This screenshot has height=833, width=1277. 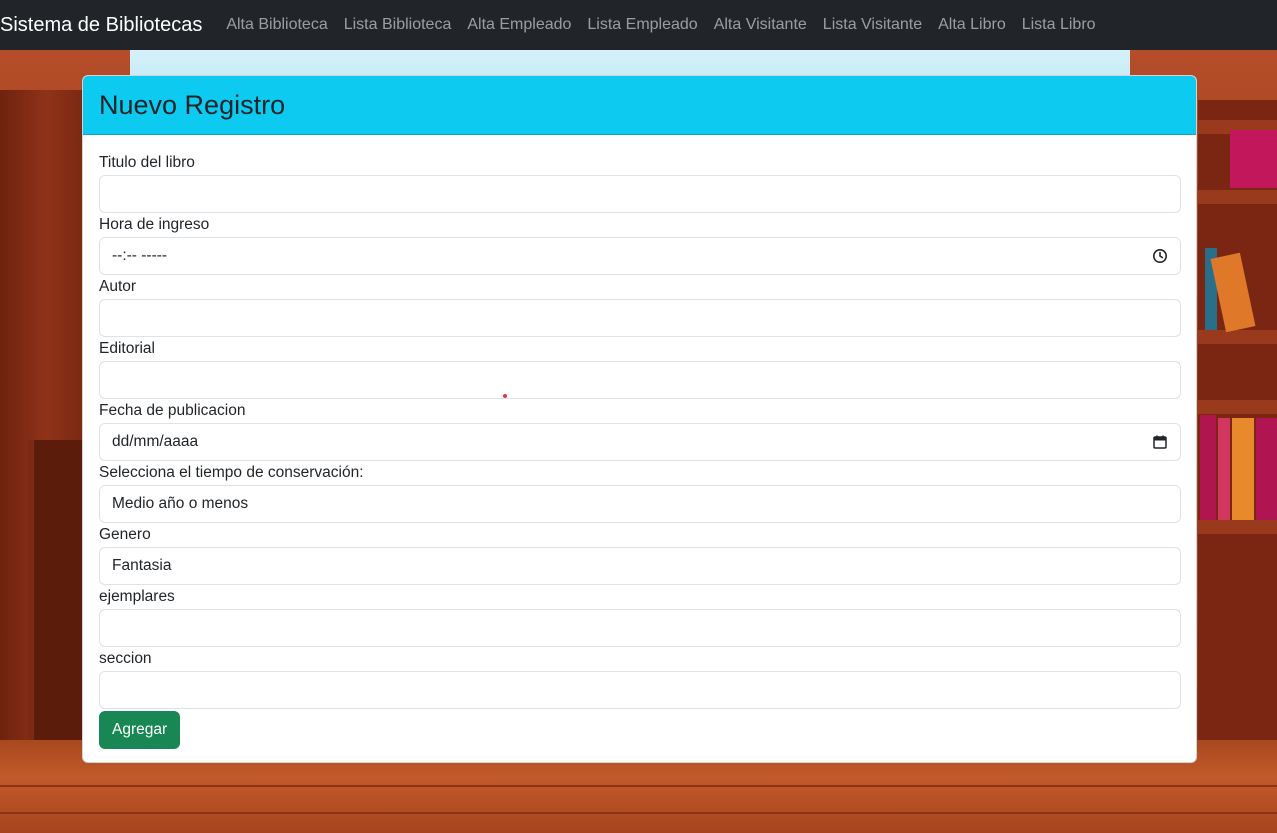 What do you see at coordinates (505, 396) in the screenshot?
I see `cursor-dot` at bounding box center [505, 396].